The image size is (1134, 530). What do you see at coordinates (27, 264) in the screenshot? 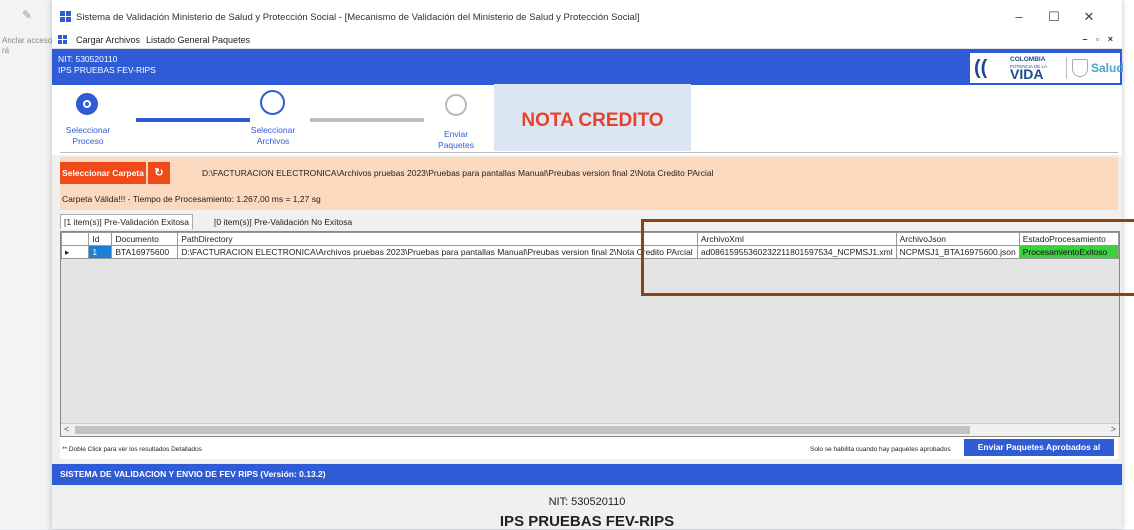
I see `background-explorer-pane: ✎ Anclar acceso rá` at bounding box center [27, 264].